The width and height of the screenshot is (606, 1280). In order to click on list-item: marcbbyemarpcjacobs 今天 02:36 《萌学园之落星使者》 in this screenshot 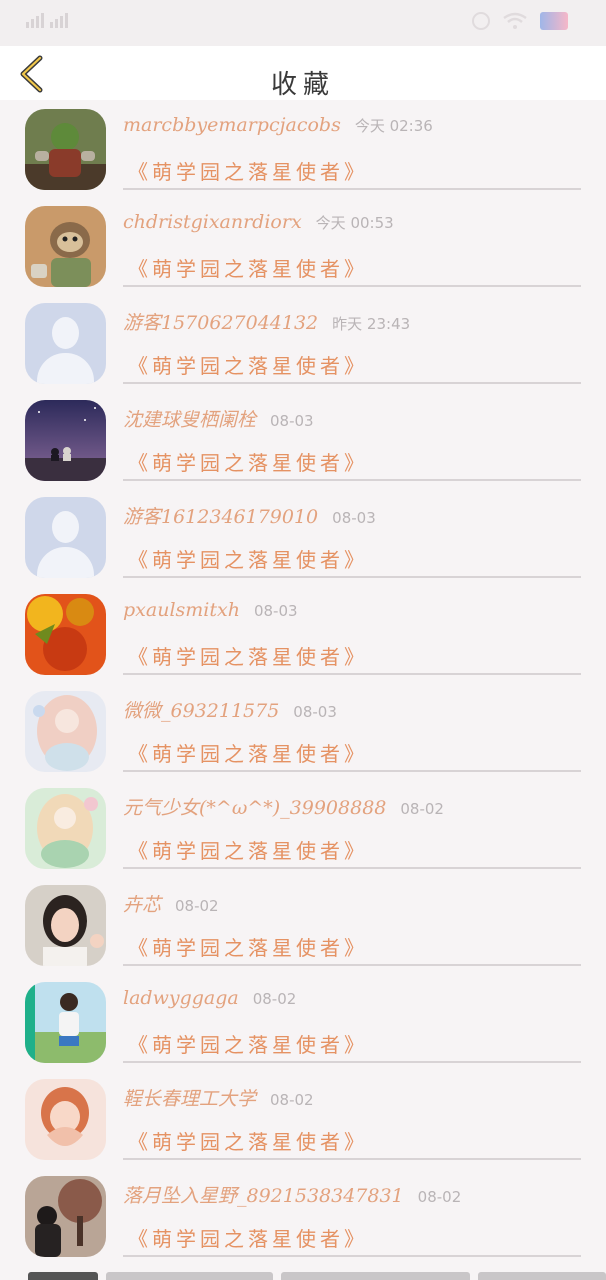, I will do `click(303, 148)`.